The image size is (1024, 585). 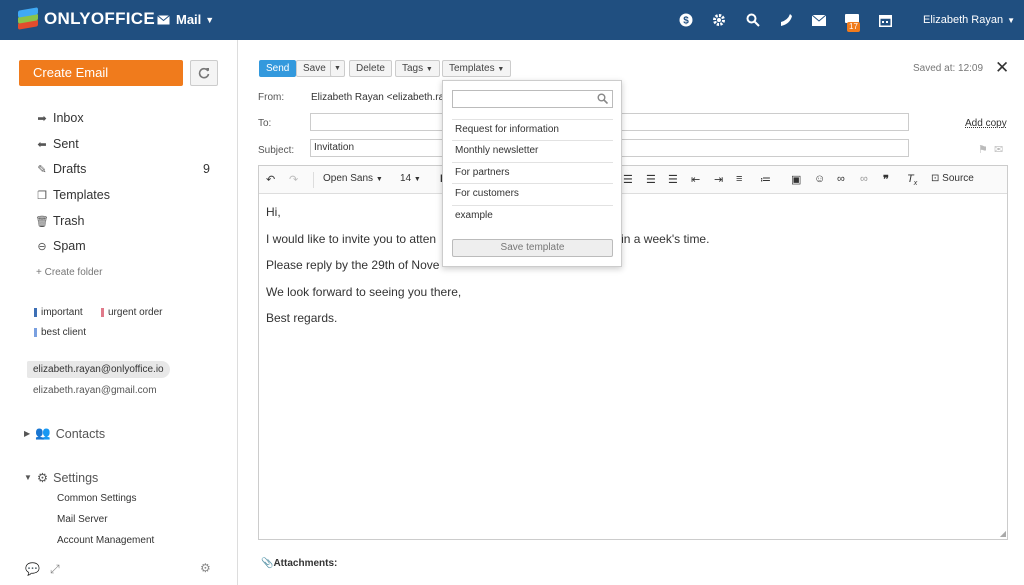 What do you see at coordinates (983, 150) in the screenshot?
I see `flag-icon: ⚑` at bounding box center [983, 150].